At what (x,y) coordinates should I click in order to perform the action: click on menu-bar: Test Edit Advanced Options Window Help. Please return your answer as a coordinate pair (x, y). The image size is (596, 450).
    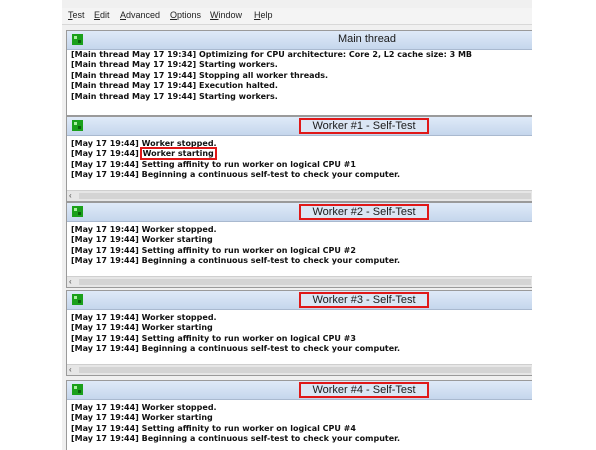
    Looking at the image, I should click on (297, 16).